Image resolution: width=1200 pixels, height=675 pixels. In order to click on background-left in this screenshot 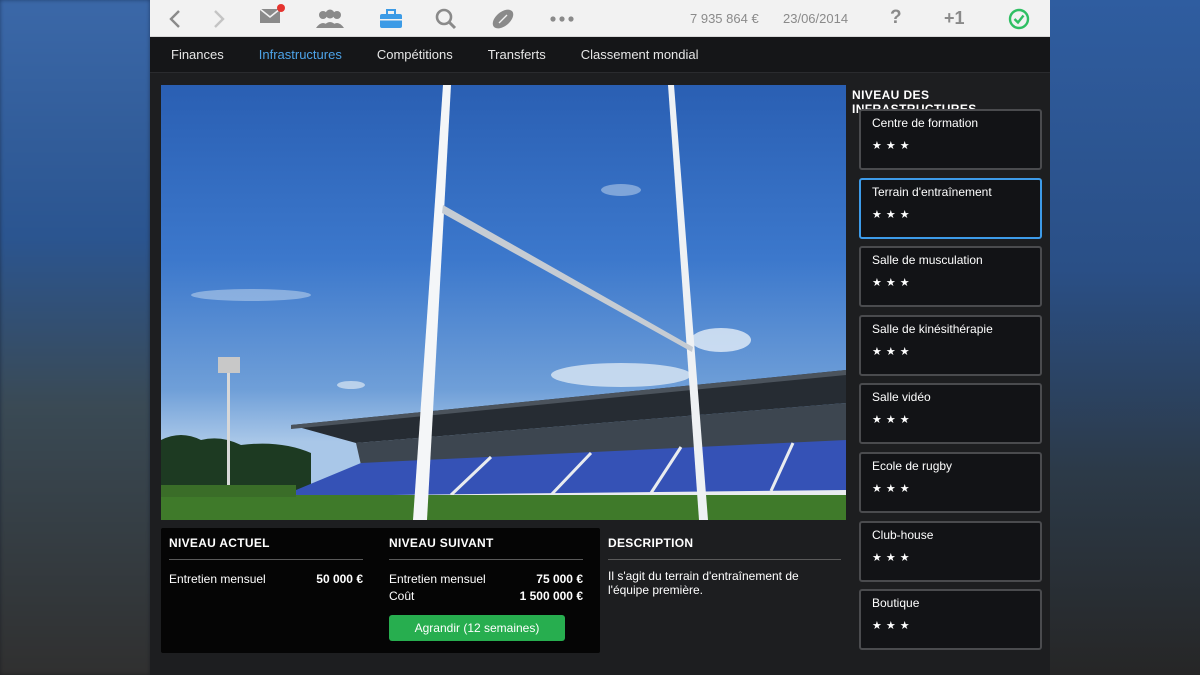, I will do `click(75, 337)`.